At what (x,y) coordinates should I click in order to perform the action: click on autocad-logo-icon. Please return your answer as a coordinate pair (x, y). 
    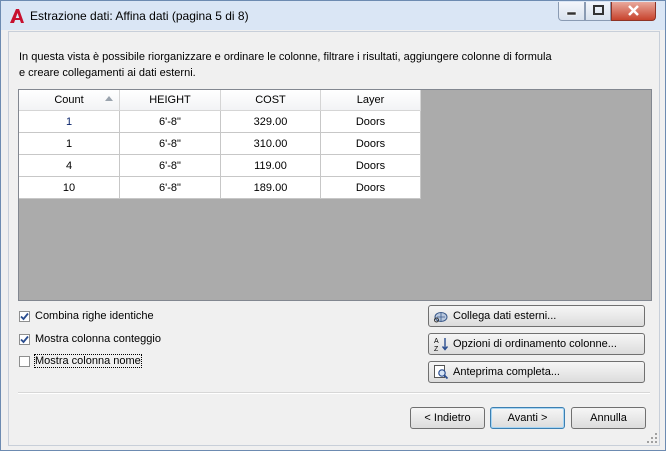
    Looking at the image, I should click on (17, 16).